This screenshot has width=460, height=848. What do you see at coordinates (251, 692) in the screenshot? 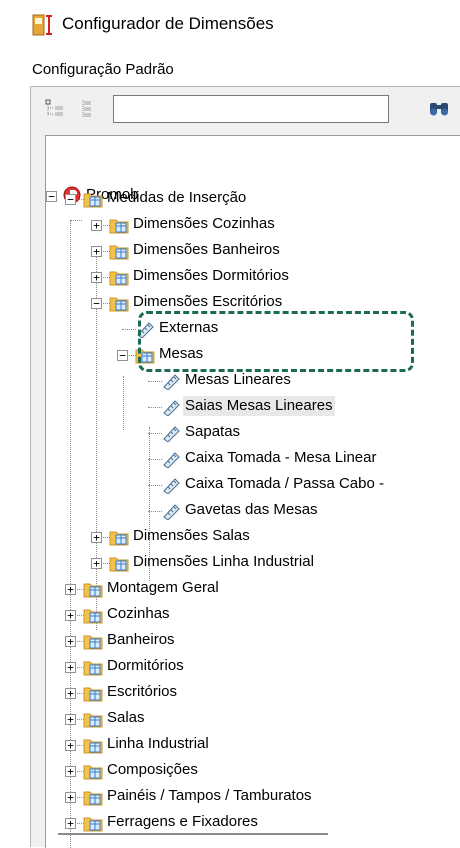
I see `tree-node-escritorios: + Escritórios` at bounding box center [251, 692].